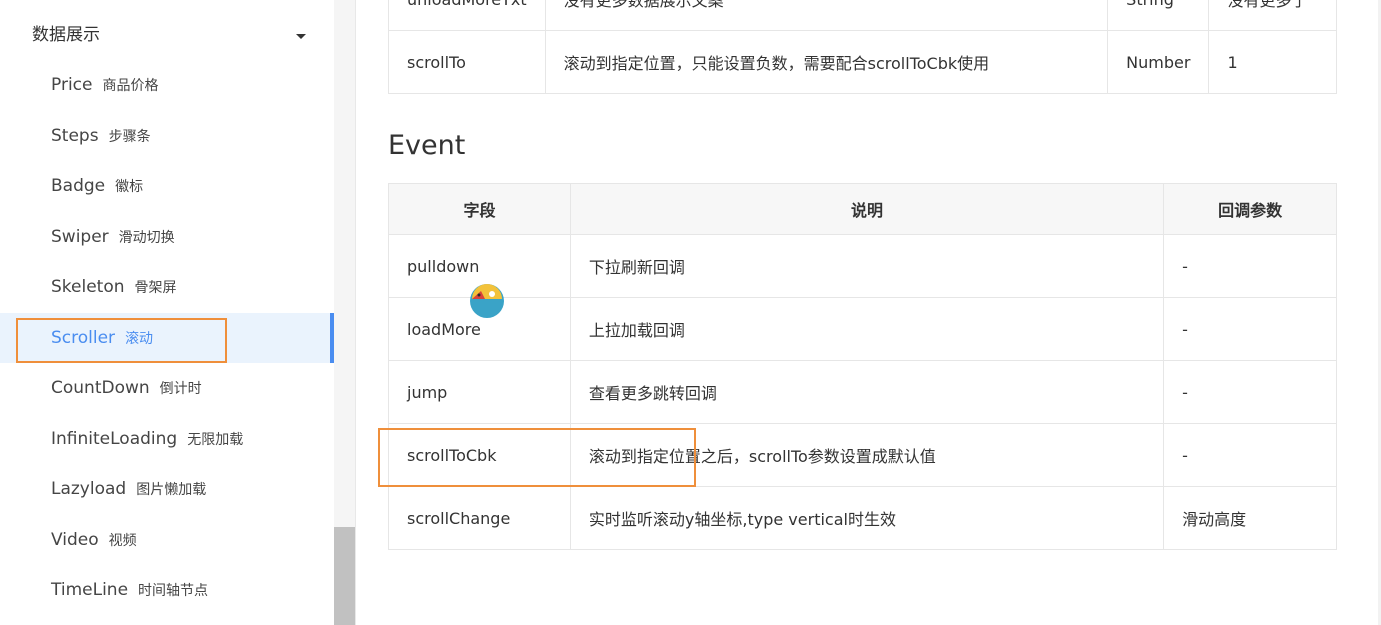  What do you see at coordinates (171, 490) in the screenshot?
I see `nav-item-sublabel: 图片懒加载` at bounding box center [171, 490].